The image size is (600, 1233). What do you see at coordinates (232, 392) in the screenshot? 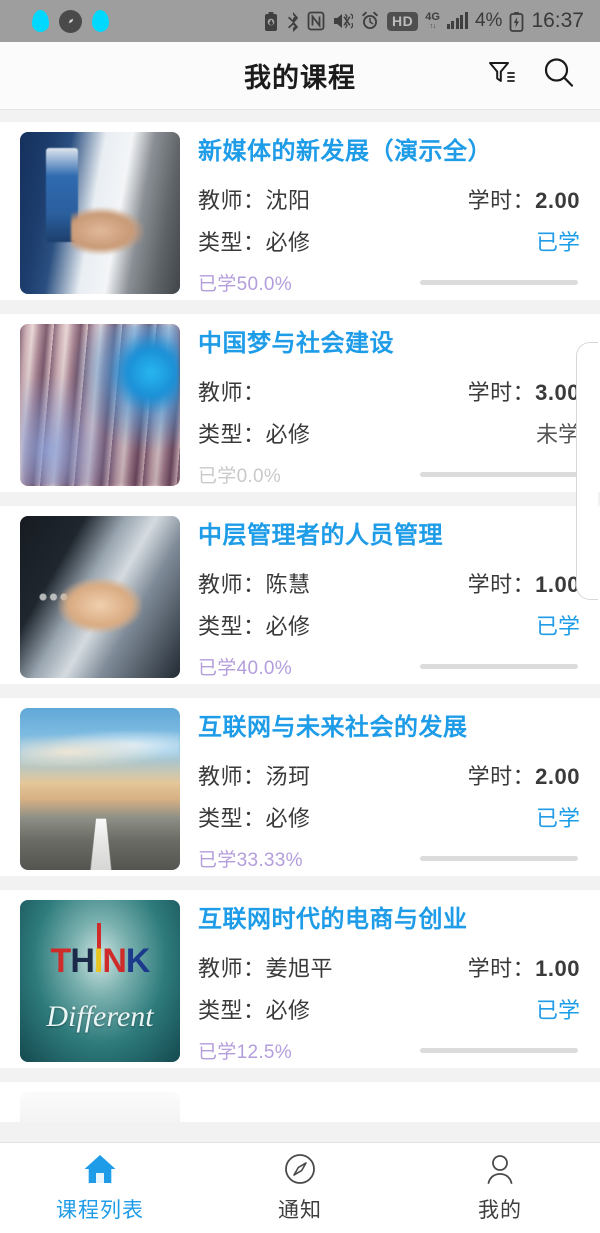
I see `course-teacher: 教师：` at bounding box center [232, 392].